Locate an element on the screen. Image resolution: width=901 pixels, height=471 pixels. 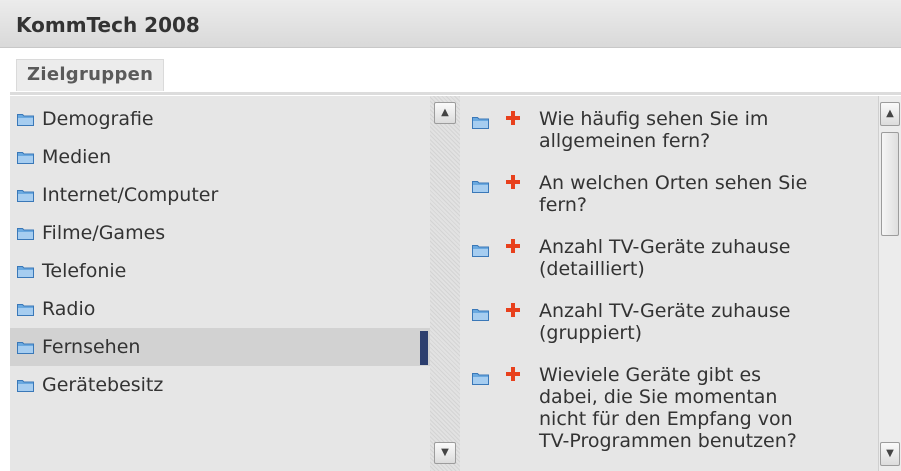
question-line: dabei, die Sie momentan is located at coordinates (658, 397).